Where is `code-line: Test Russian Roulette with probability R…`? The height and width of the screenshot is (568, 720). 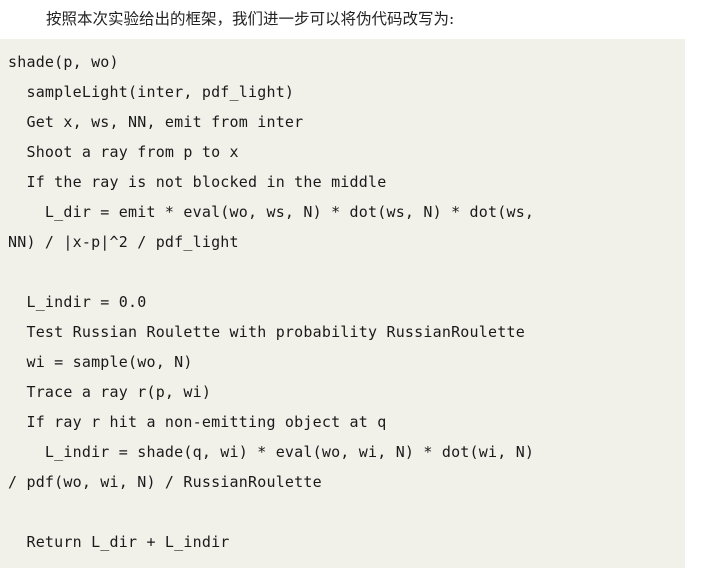
code-line: Test Russian Roulette with probability R… is located at coordinates (266, 332).